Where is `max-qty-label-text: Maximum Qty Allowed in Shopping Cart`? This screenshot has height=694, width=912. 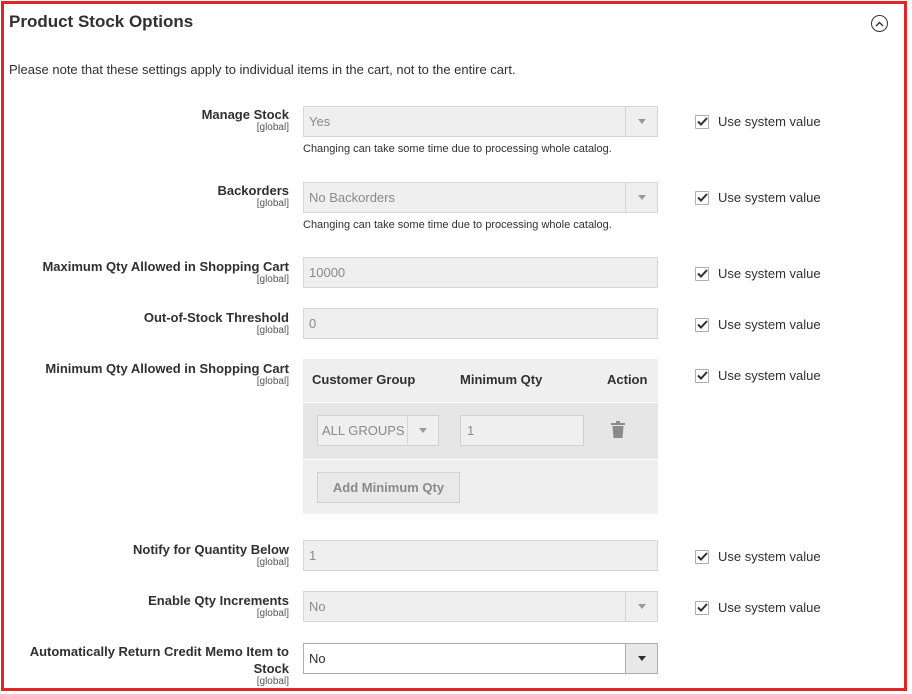
max-qty-label-text: Maximum Qty Allowed in Shopping Cart is located at coordinates (165, 266).